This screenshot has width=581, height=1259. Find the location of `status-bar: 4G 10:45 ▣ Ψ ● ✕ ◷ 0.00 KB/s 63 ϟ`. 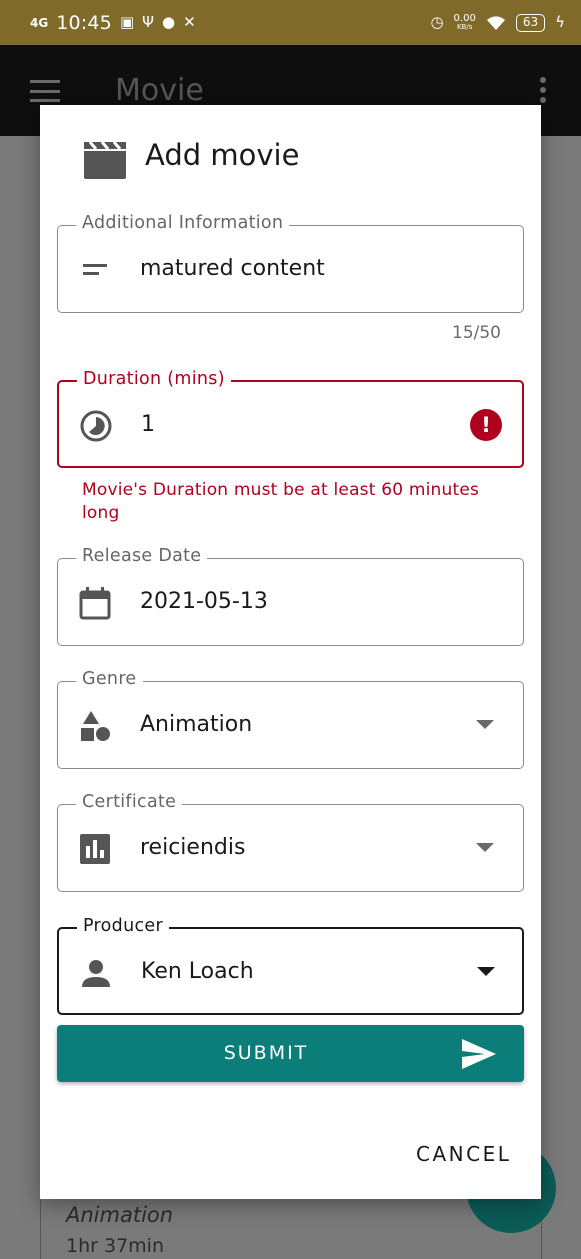

status-bar: 4G 10:45 ▣ Ψ ● ✕ ◷ 0.00 KB/s 63 ϟ is located at coordinates (290, 22).